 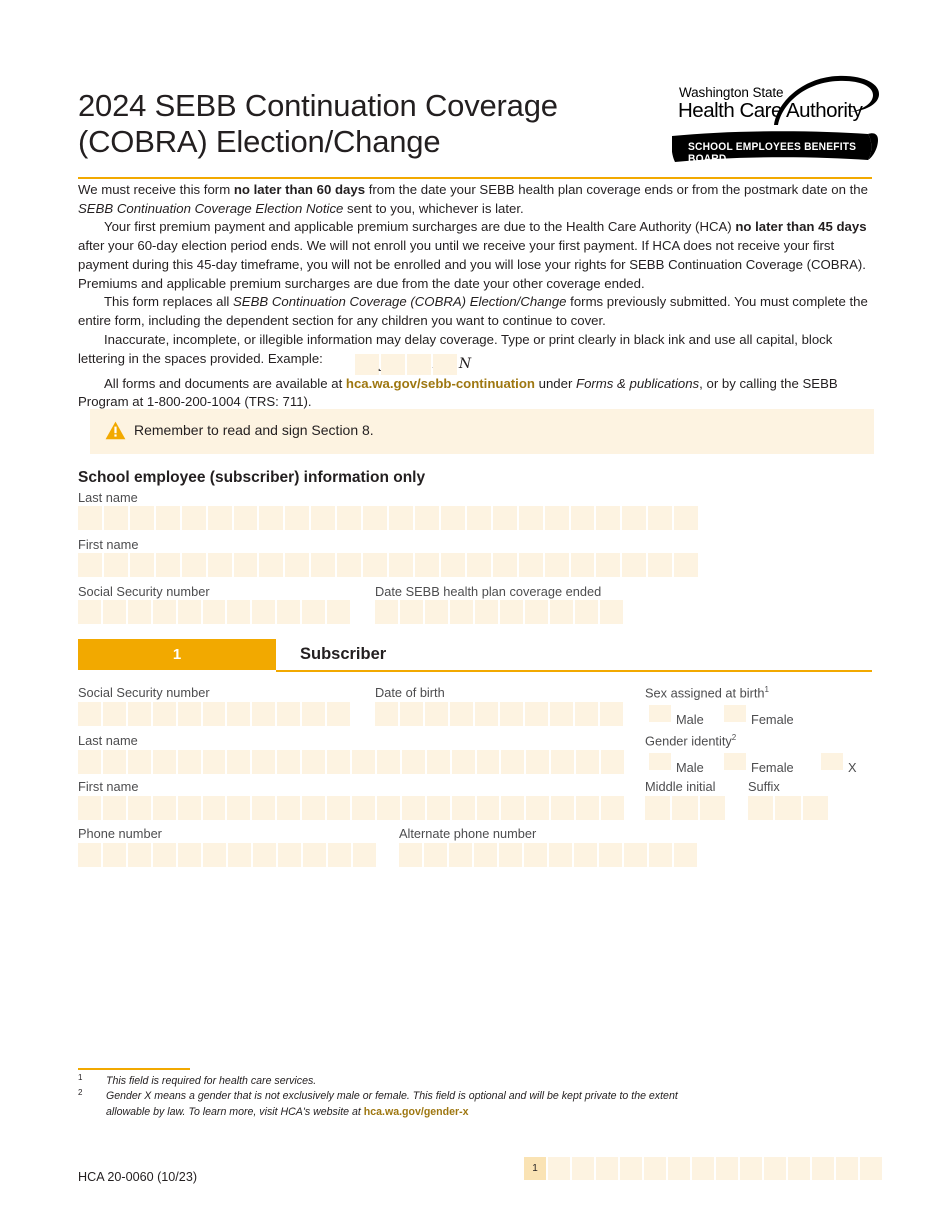 I want to click on checkbox-gender-female, so click(x=735, y=761).